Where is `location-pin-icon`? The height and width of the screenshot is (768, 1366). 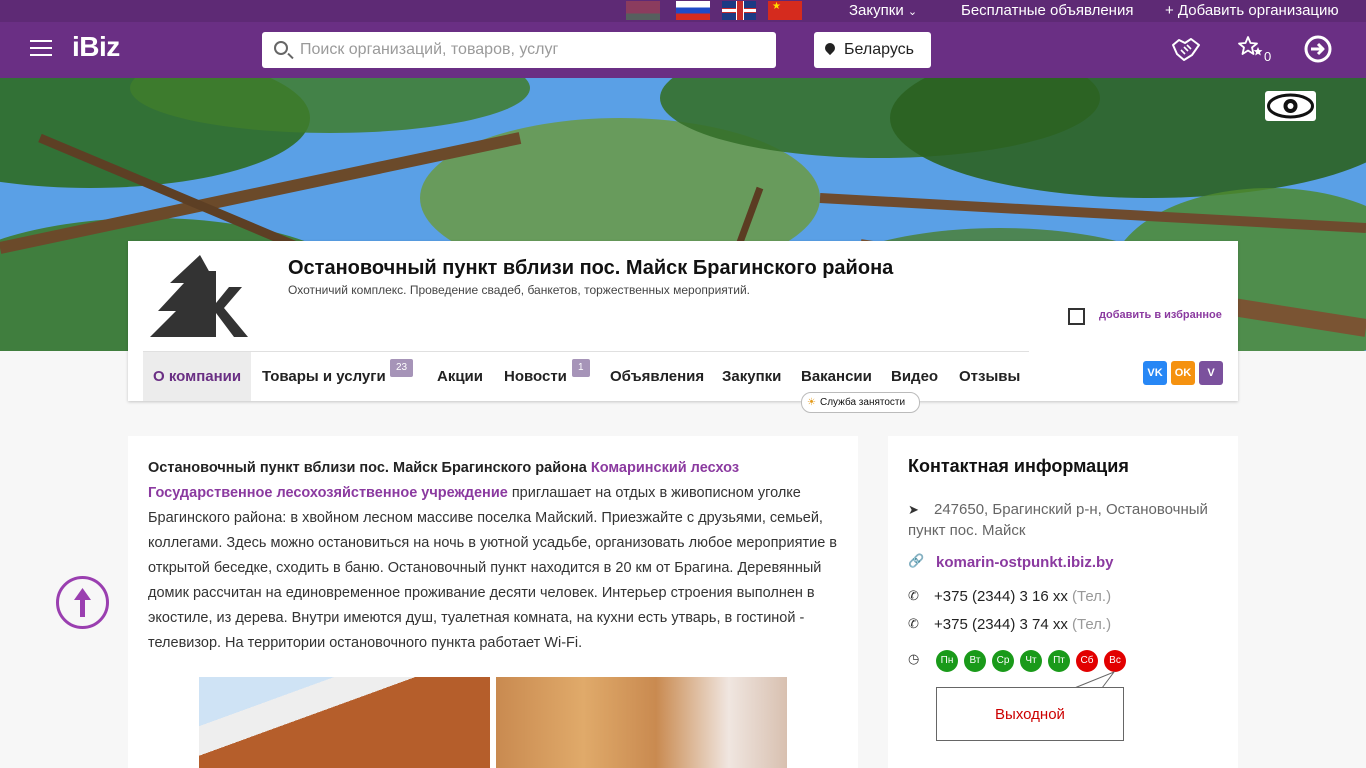 location-pin-icon is located at coordinates (830, 48).